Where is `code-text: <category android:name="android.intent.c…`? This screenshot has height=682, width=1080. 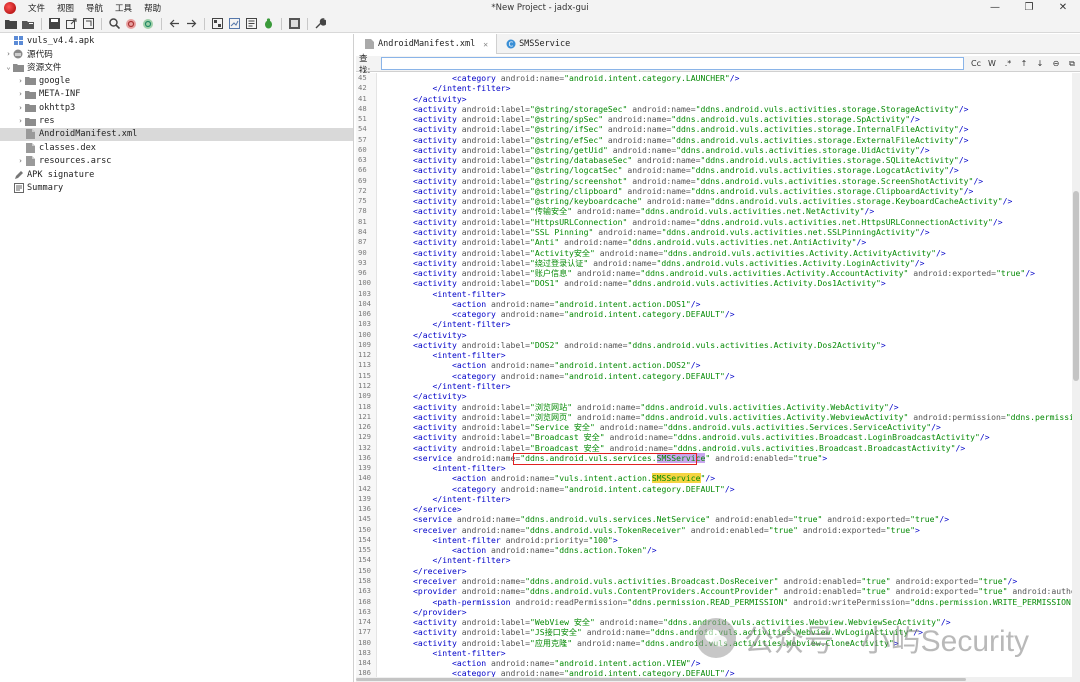
code-text: <category android:name="android.intent.c… is located at coordinates (593, 314).